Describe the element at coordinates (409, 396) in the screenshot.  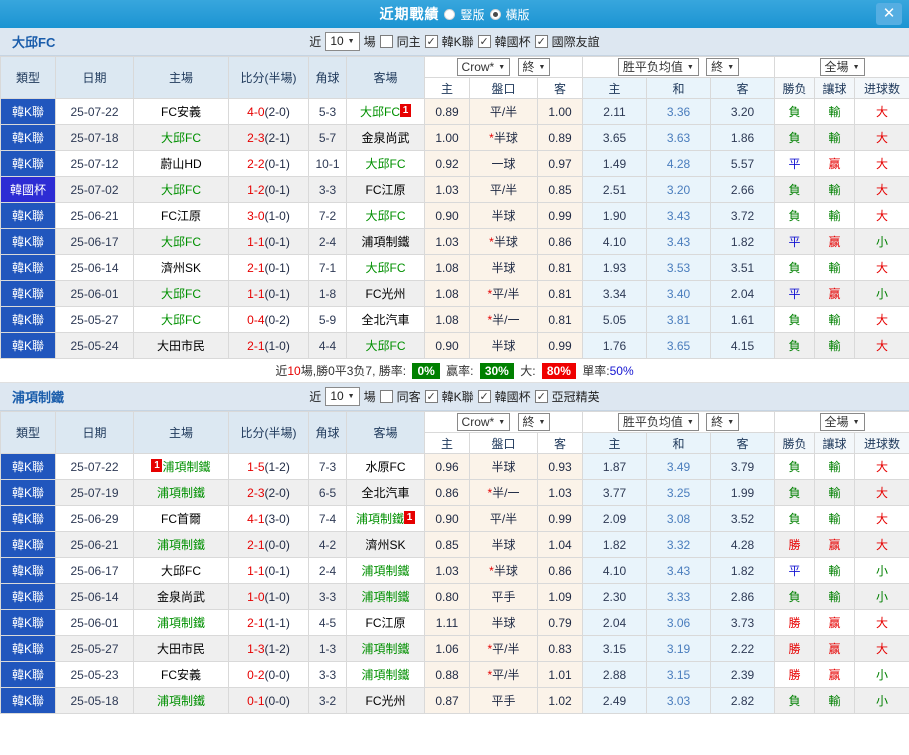
I see `same-away-label: 同客` at that location.